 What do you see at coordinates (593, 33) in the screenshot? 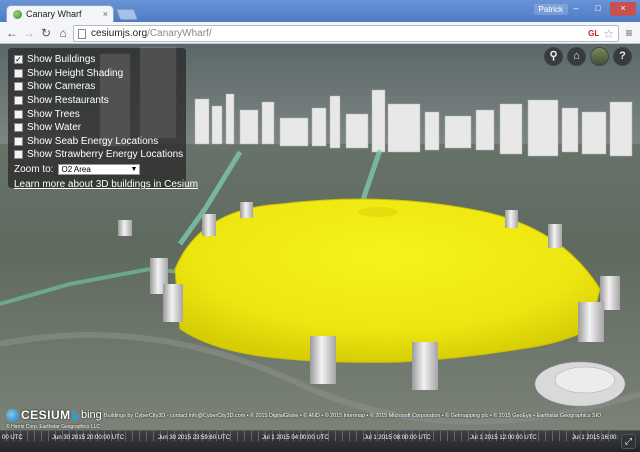
I see `gl-extension-icon: GL` at bounding box center [593, 33].